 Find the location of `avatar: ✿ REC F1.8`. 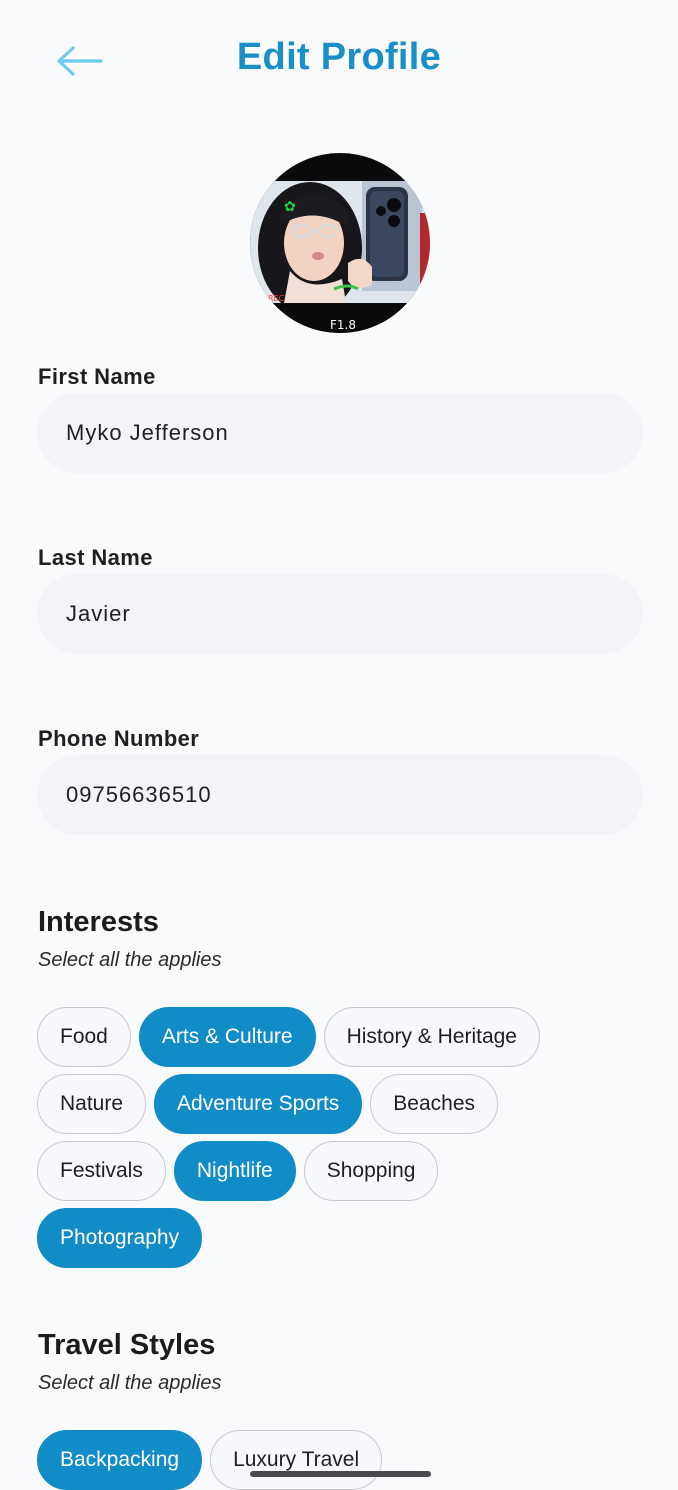

avatar: ✿ REC F1.8 is located at coordinates (340, 243).